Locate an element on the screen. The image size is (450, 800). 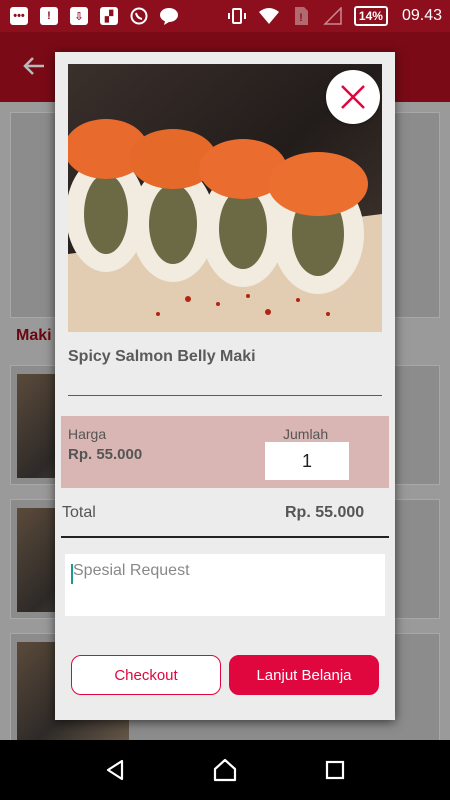
back-button is located at coordinates (115, 770).